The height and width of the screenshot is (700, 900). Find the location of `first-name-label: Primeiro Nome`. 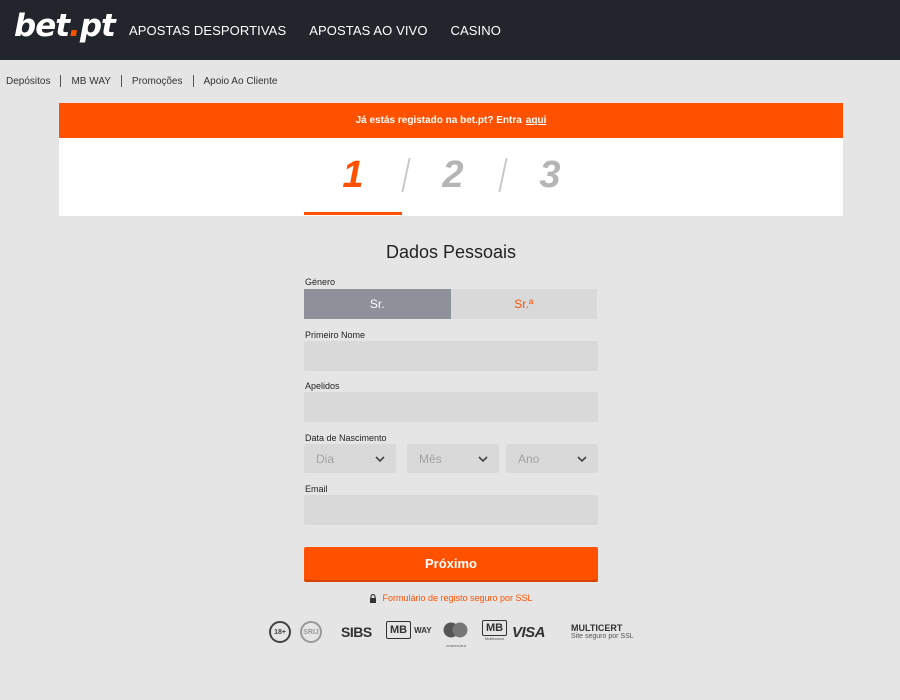

first-name-label: Primeiro Nome is located at coordinates (335, 335).